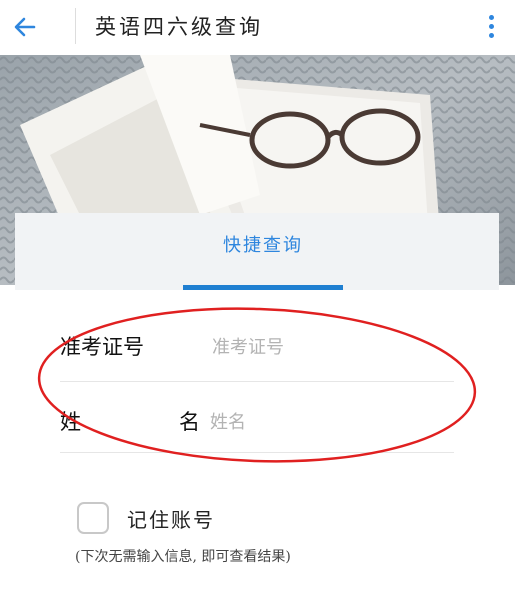  I want to click on name-field-row: 姓 名, so click(257, 417).